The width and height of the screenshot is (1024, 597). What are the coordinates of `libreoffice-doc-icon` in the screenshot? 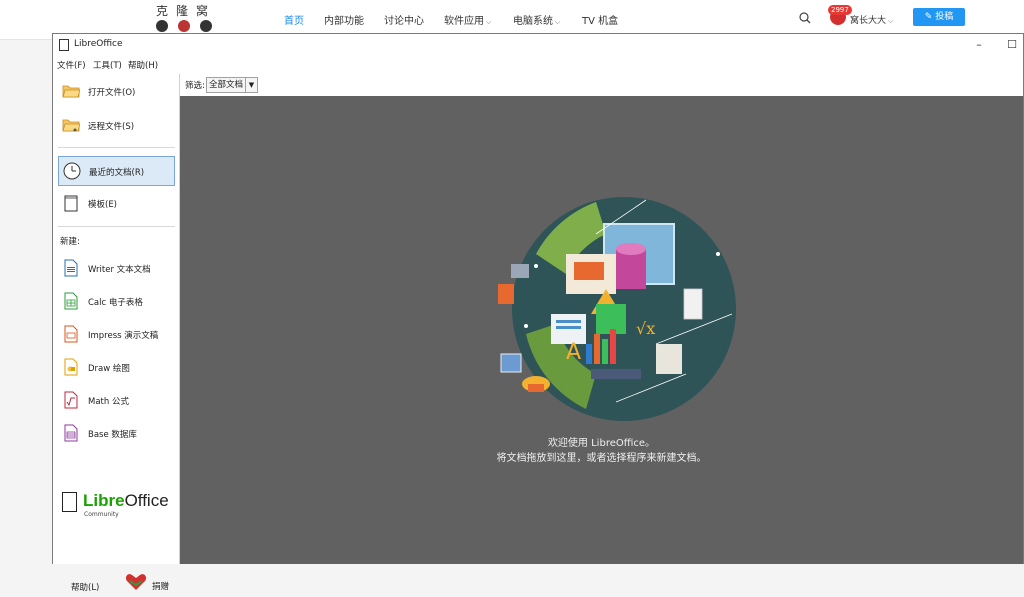 It's located at (69, 502).